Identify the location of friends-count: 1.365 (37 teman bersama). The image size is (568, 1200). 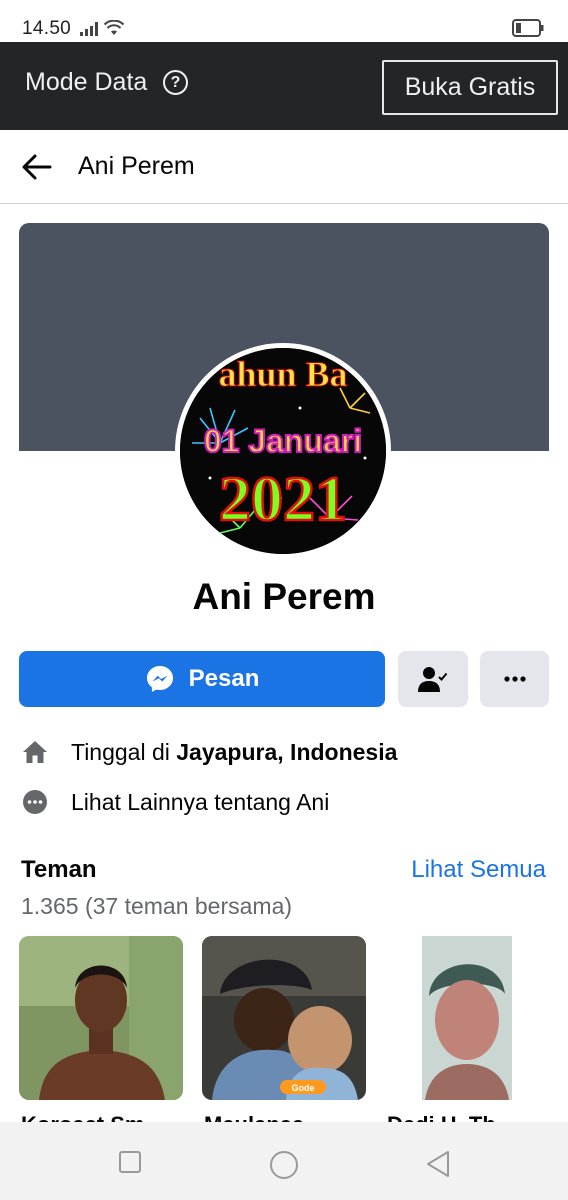
(157, 906).